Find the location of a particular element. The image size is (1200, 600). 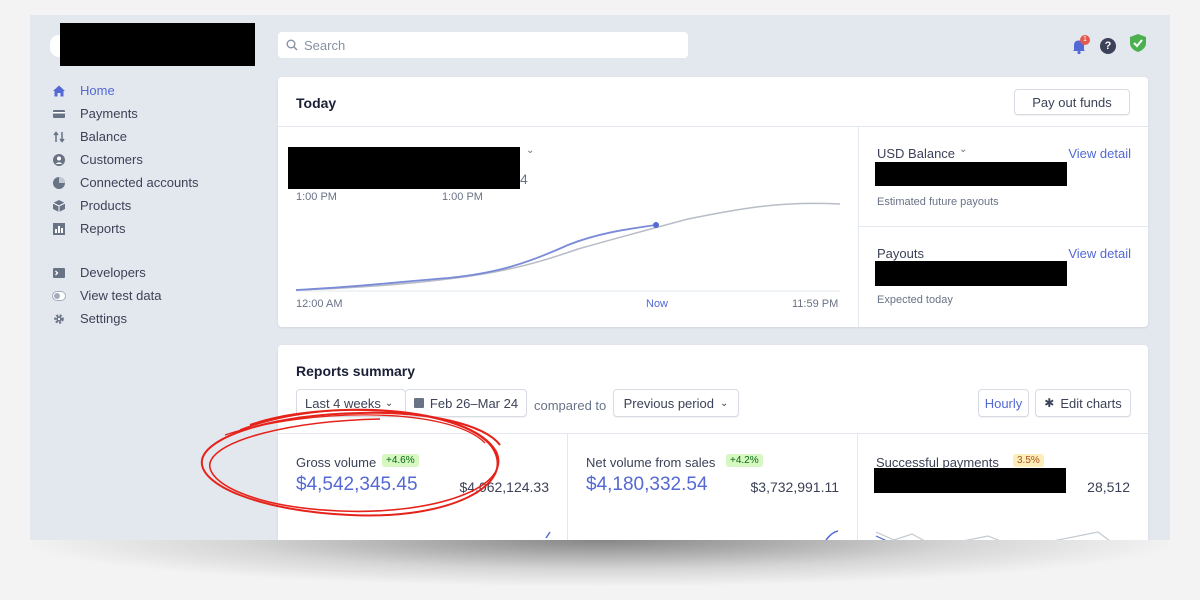

redacted-payouts is located at coordinates (971, 273).